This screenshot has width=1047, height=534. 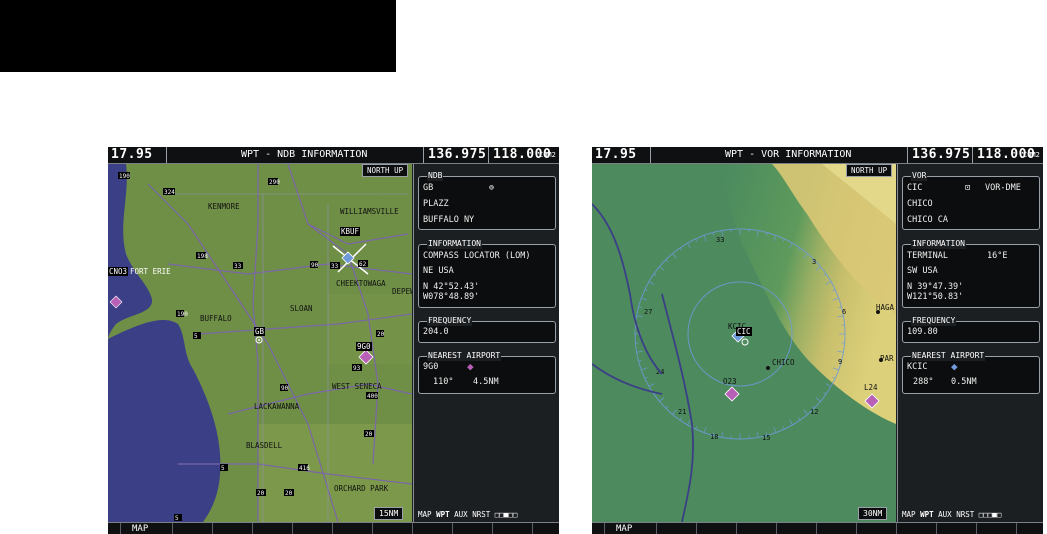 I want to click on page-group-aux: AUX, so click(x=461, y=514).